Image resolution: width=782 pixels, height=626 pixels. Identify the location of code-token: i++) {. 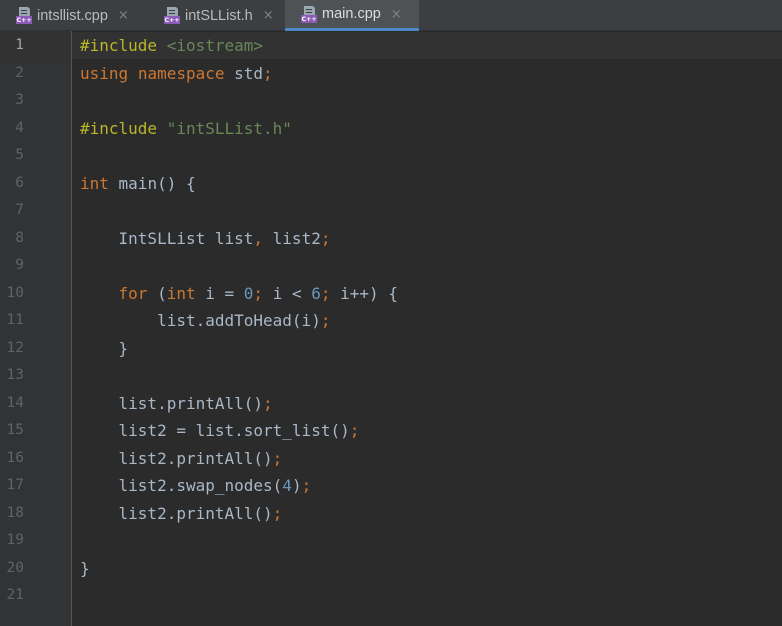
(364, 293).